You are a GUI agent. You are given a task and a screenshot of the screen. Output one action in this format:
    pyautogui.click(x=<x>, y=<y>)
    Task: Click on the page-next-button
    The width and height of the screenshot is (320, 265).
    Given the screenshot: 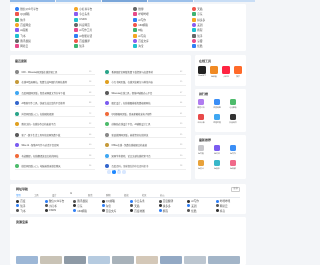 What is the action you would take?
    pyautogui.click(x=124, y=172)
    